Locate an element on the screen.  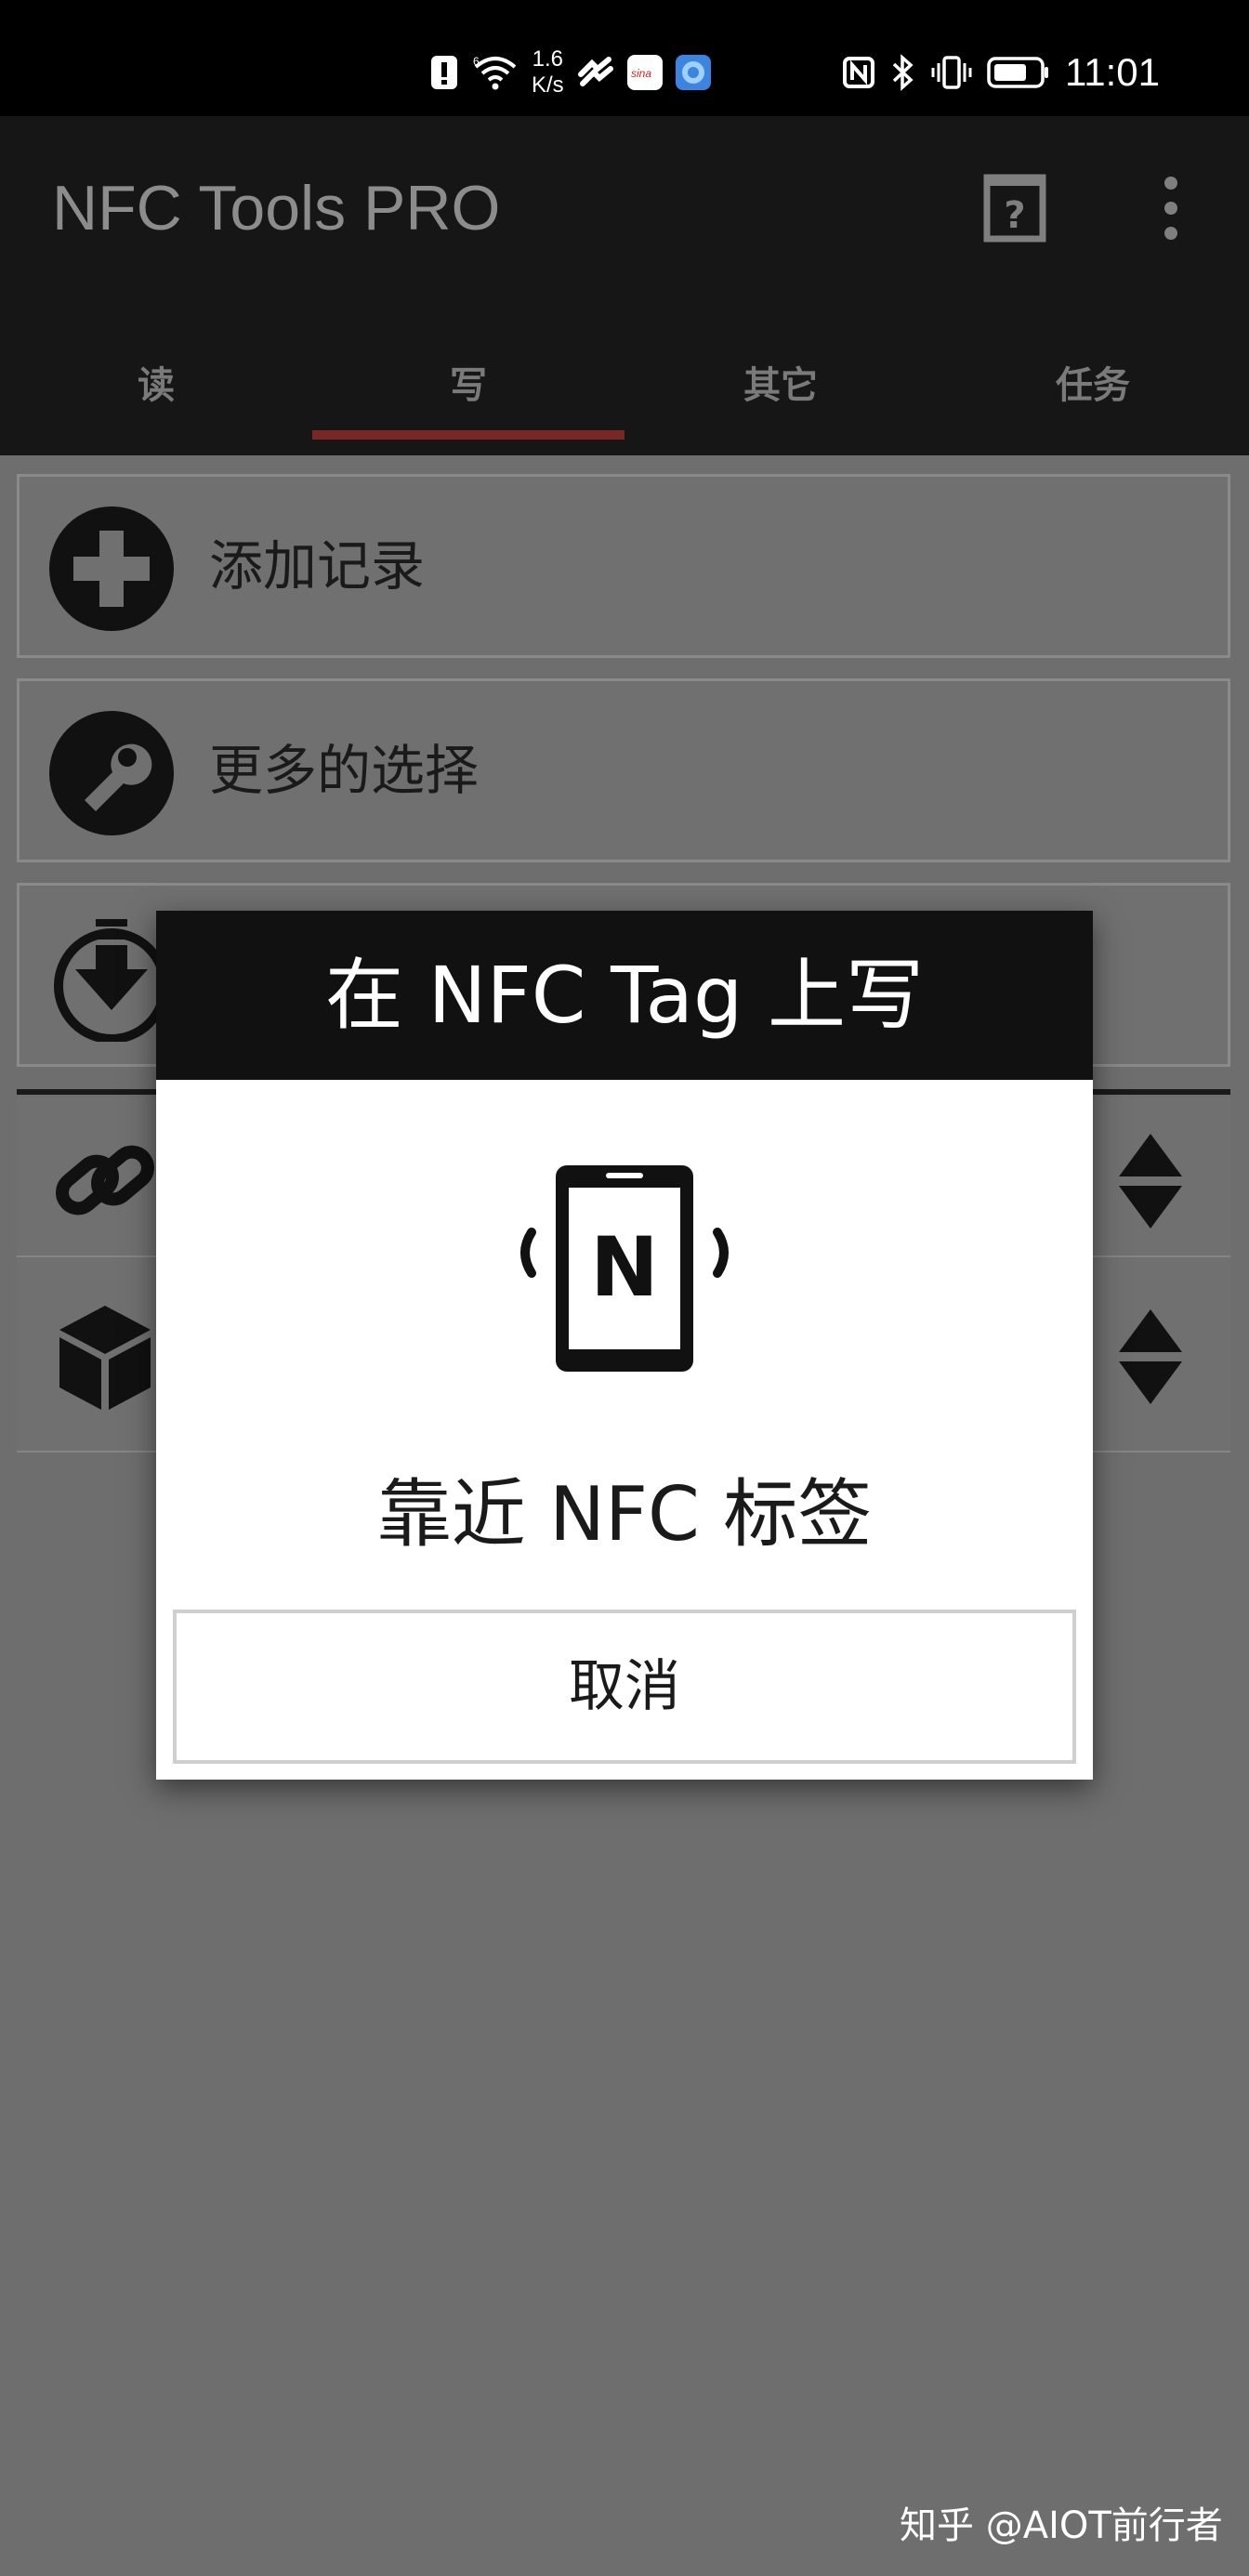
tab-bar: 读 写 其它 任务 is located at coordinates (624, 401).